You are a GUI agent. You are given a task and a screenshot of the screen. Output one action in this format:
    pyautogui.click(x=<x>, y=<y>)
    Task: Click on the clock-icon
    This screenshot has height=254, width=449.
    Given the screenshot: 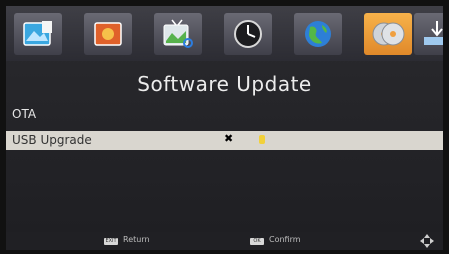 What is the action you would take?
    pyautogui.click(x=248, y=34)
    